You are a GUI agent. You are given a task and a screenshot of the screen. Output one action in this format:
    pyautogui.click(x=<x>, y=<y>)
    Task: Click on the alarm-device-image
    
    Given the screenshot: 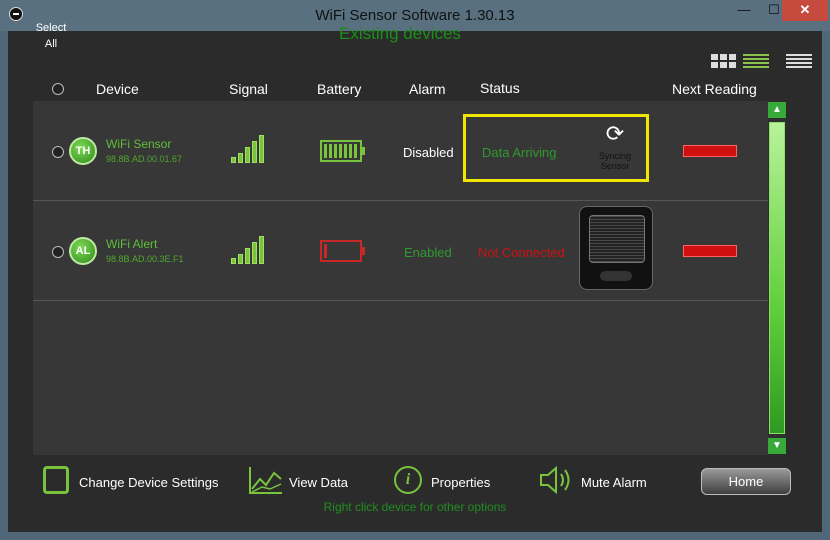 What is the action you would take?
    pyautogui.click(x=616, y=248)
    